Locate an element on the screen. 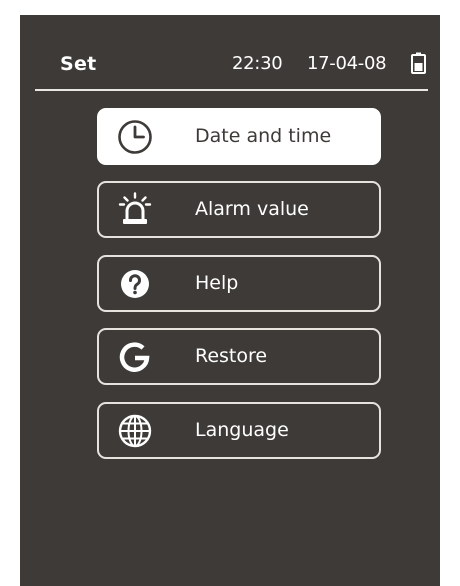 This screenshot has height=586, width=460. page-title: Set is located at coordinates (78, 64).